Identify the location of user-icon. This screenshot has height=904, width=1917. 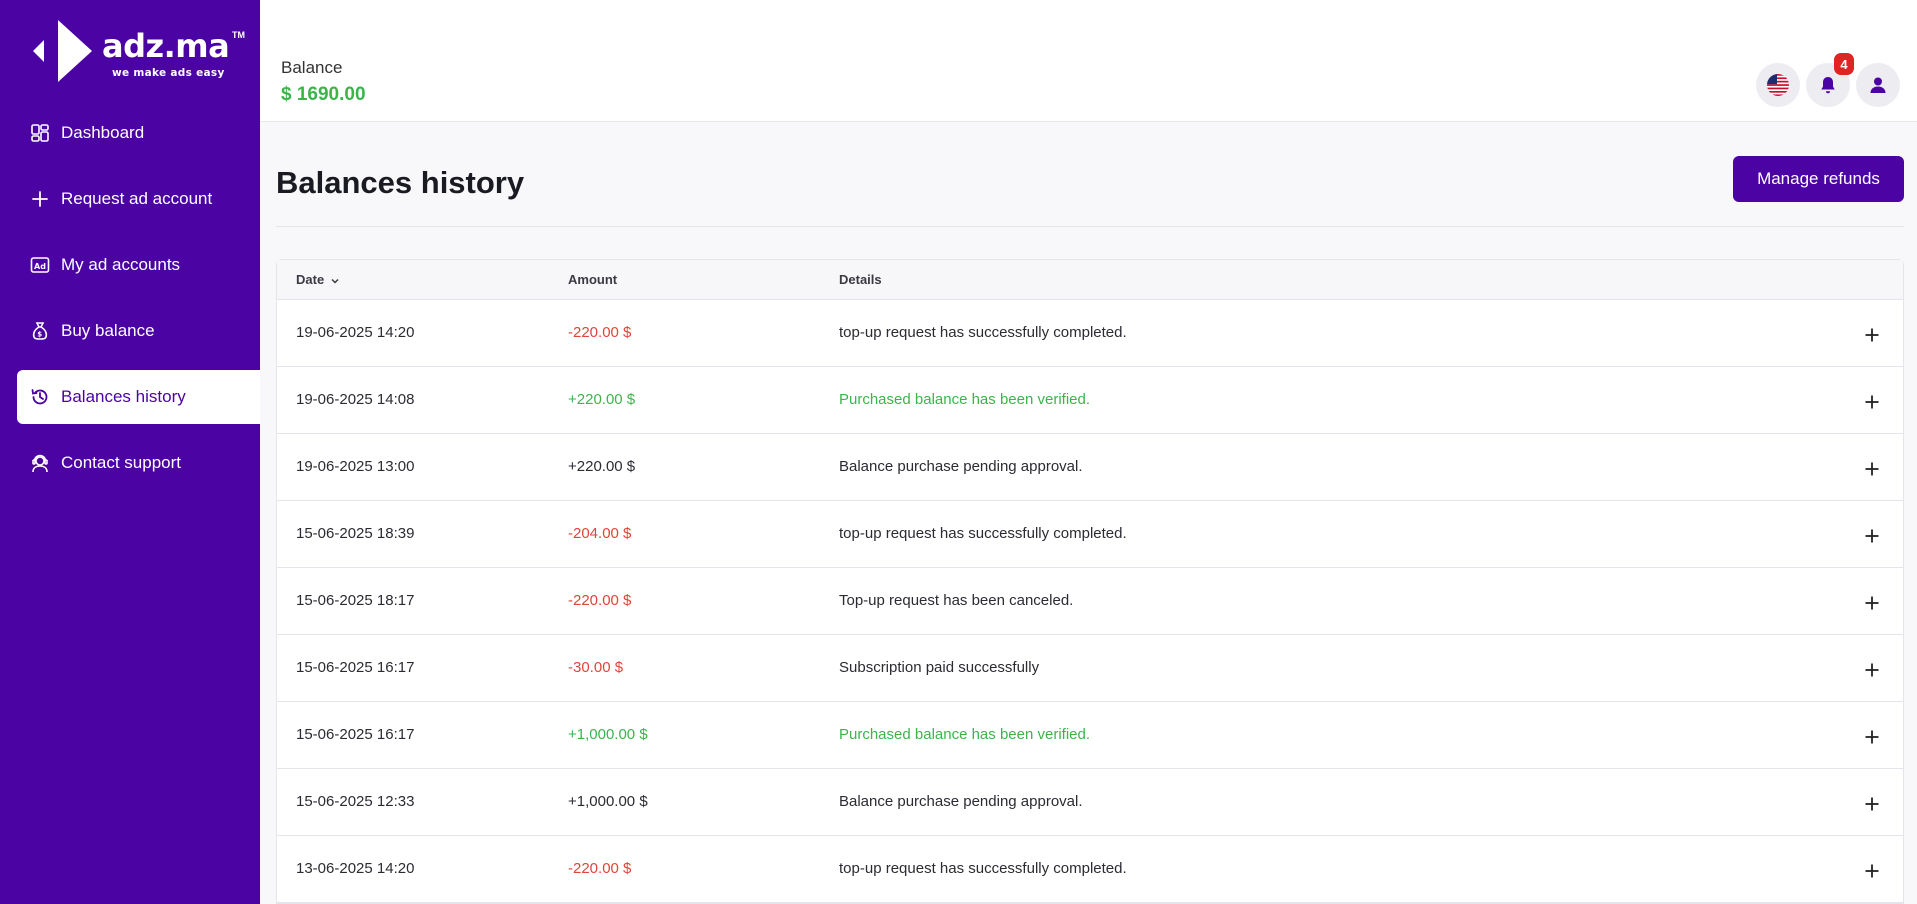
(1878, 85).